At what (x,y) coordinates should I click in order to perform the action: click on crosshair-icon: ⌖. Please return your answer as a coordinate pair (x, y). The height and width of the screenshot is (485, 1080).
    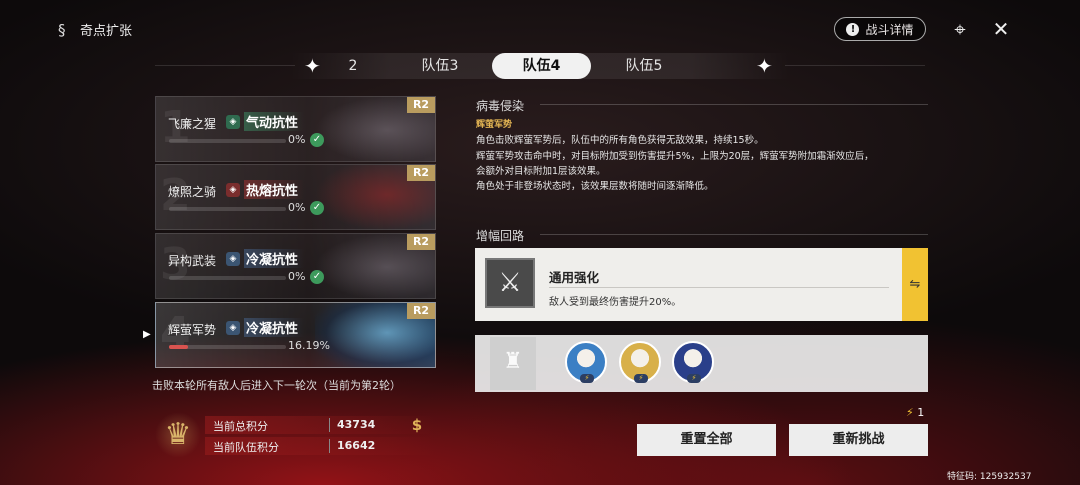
    Looking at the image, I should click on (960, 29).